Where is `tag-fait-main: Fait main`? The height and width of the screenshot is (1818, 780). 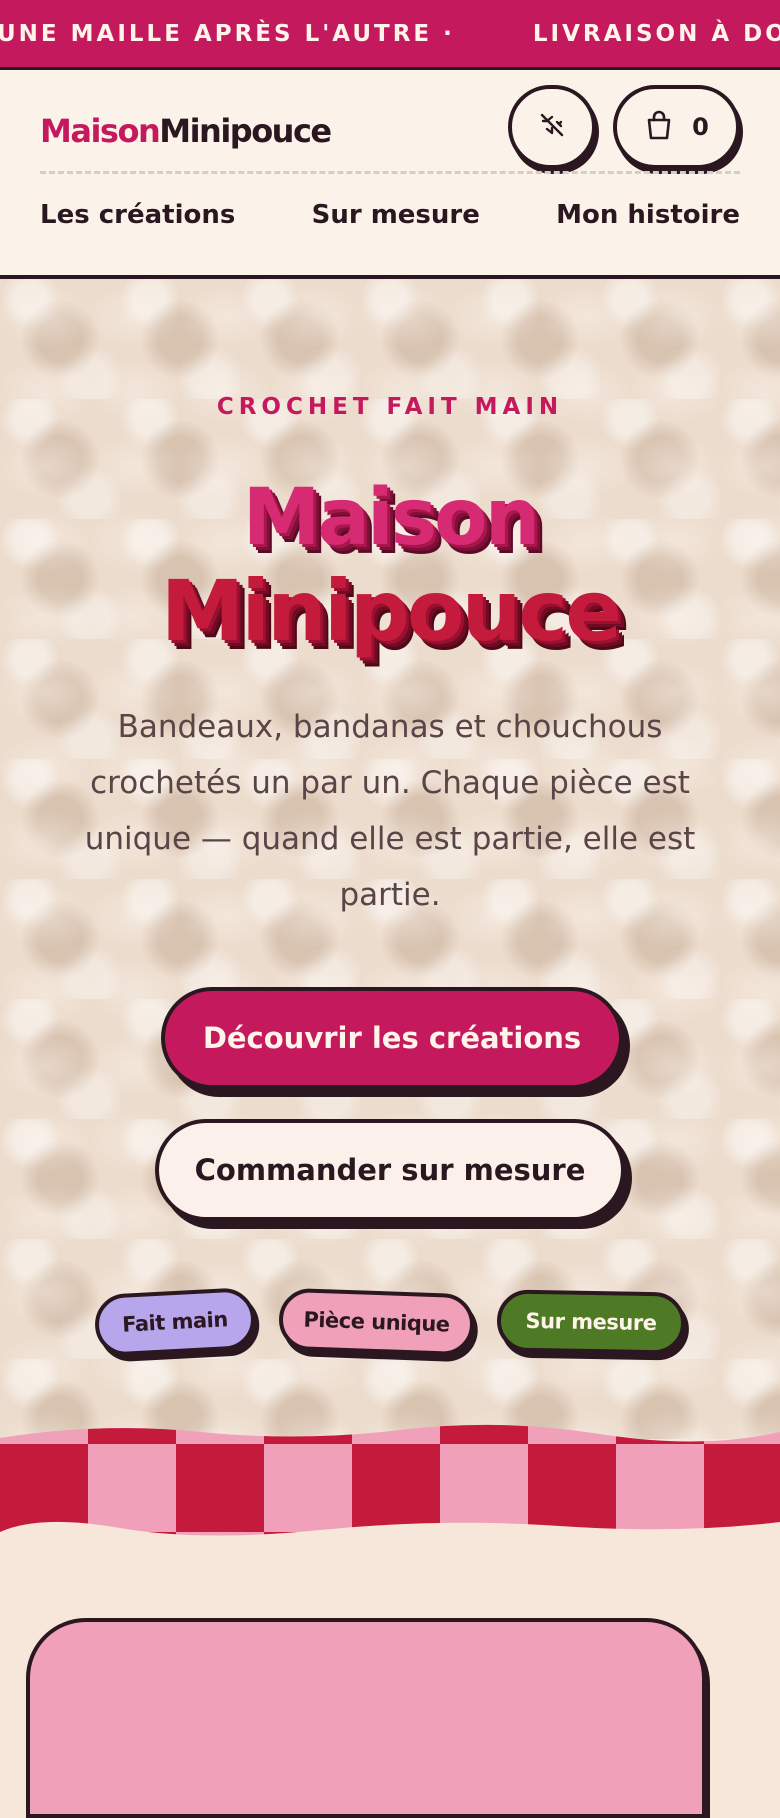
tag-fait-main: Fait main is located at coordinates (175, 1322).